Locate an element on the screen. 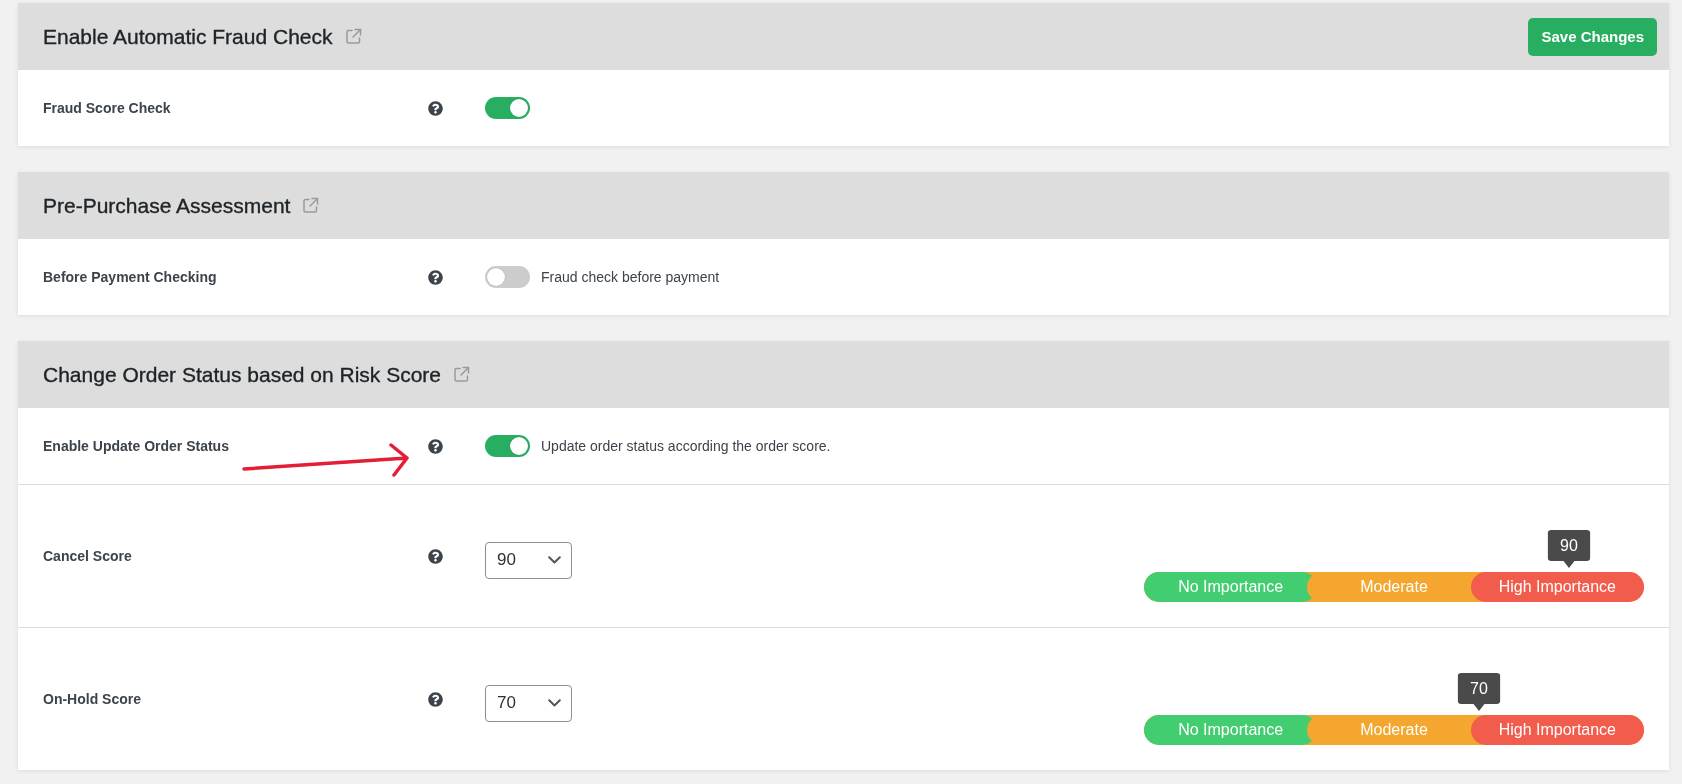  setting-label: Enable Update Order Status is located at coordinates (136, 446).